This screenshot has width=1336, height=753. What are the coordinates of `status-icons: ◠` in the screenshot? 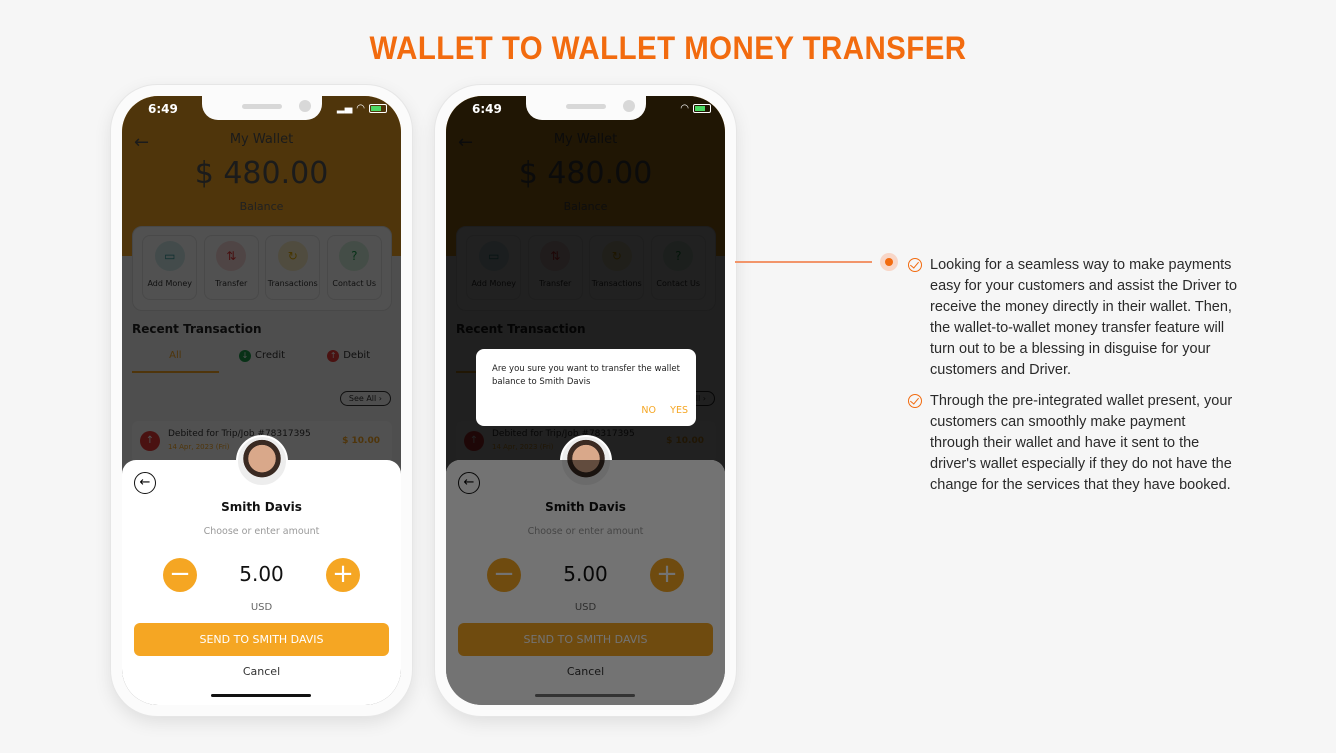 It's located at (695, 108).